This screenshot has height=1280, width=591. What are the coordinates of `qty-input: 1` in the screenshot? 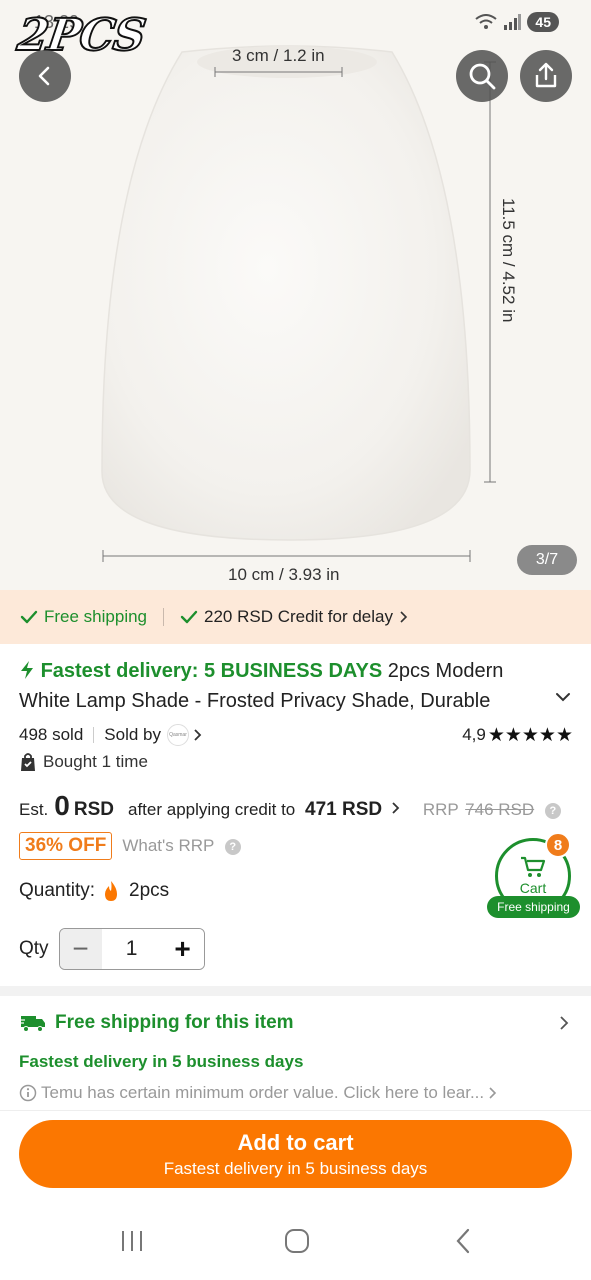 It's located at (132, 949).